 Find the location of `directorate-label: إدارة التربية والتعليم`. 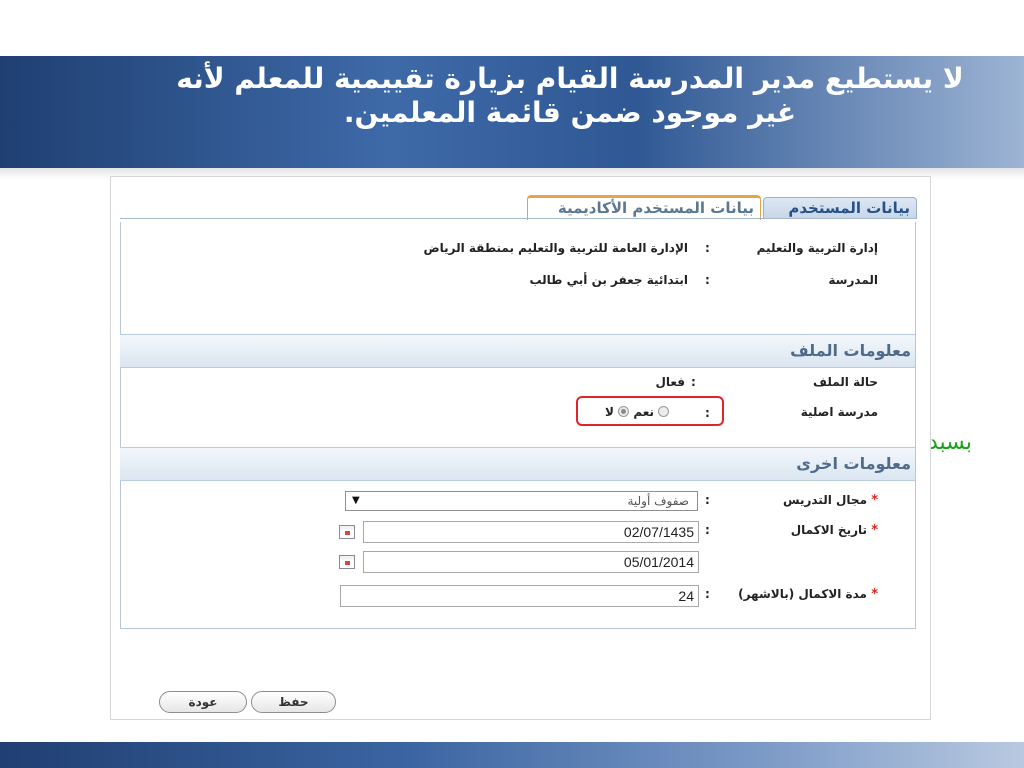

directorate-label: إدارة التربية والتعليم is located at coordinates (817, 248).